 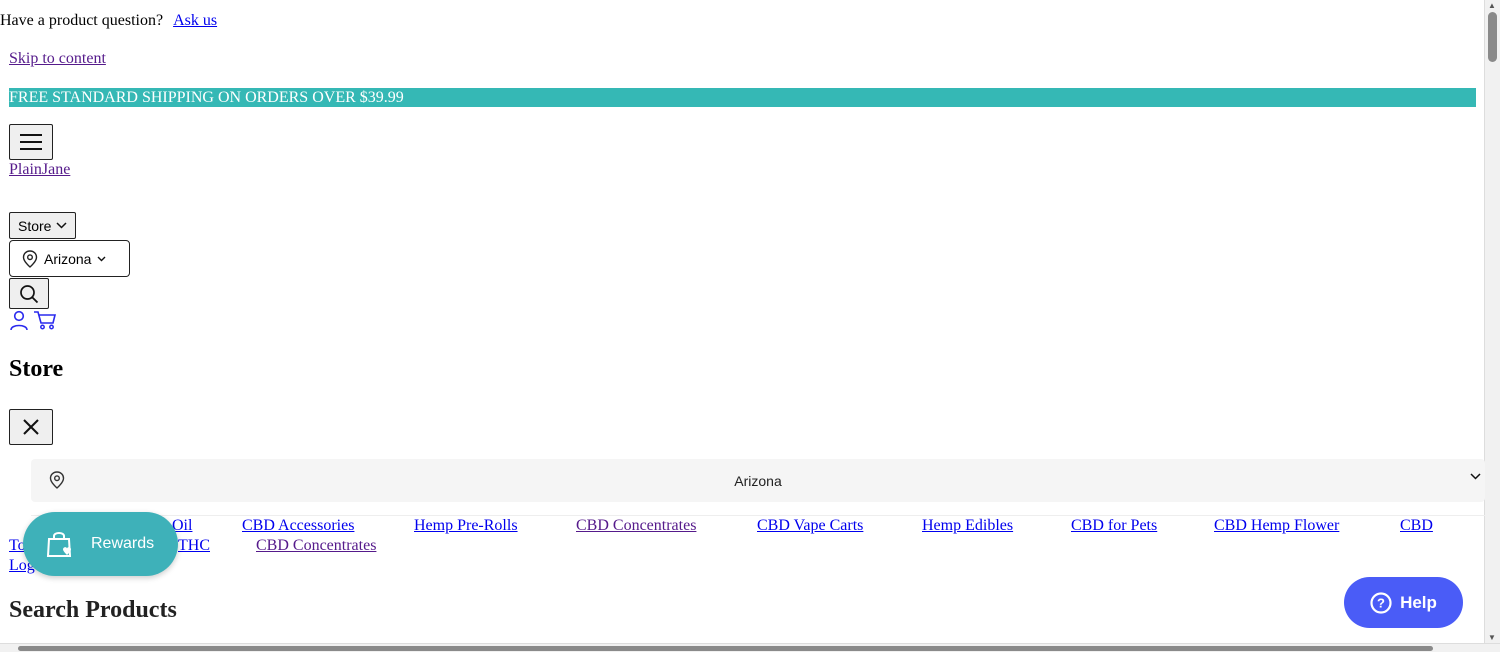 I want to click on scroll-up-icon: ▲, so click(x=1492, y=5).